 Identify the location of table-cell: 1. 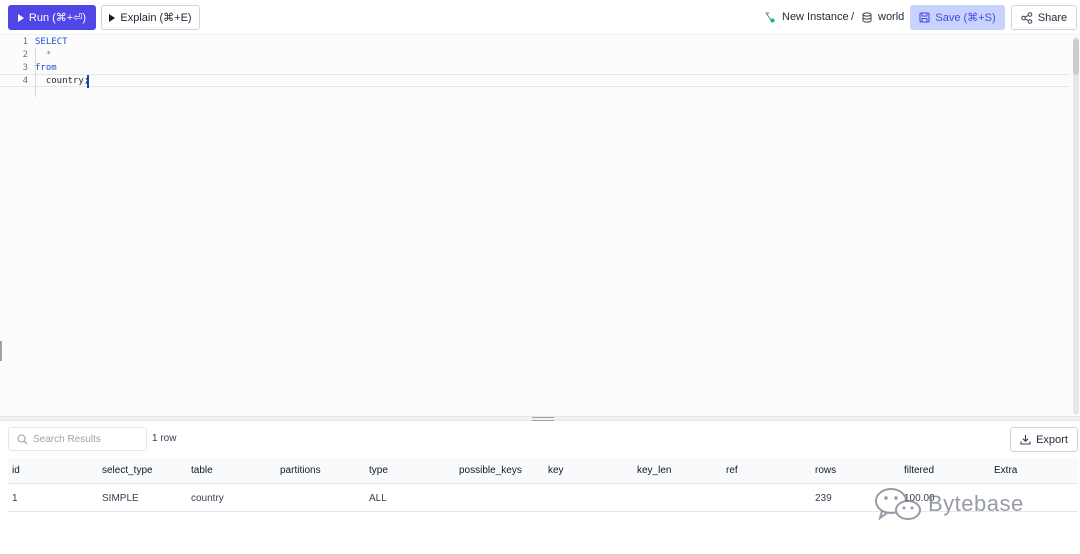
(15, 498).